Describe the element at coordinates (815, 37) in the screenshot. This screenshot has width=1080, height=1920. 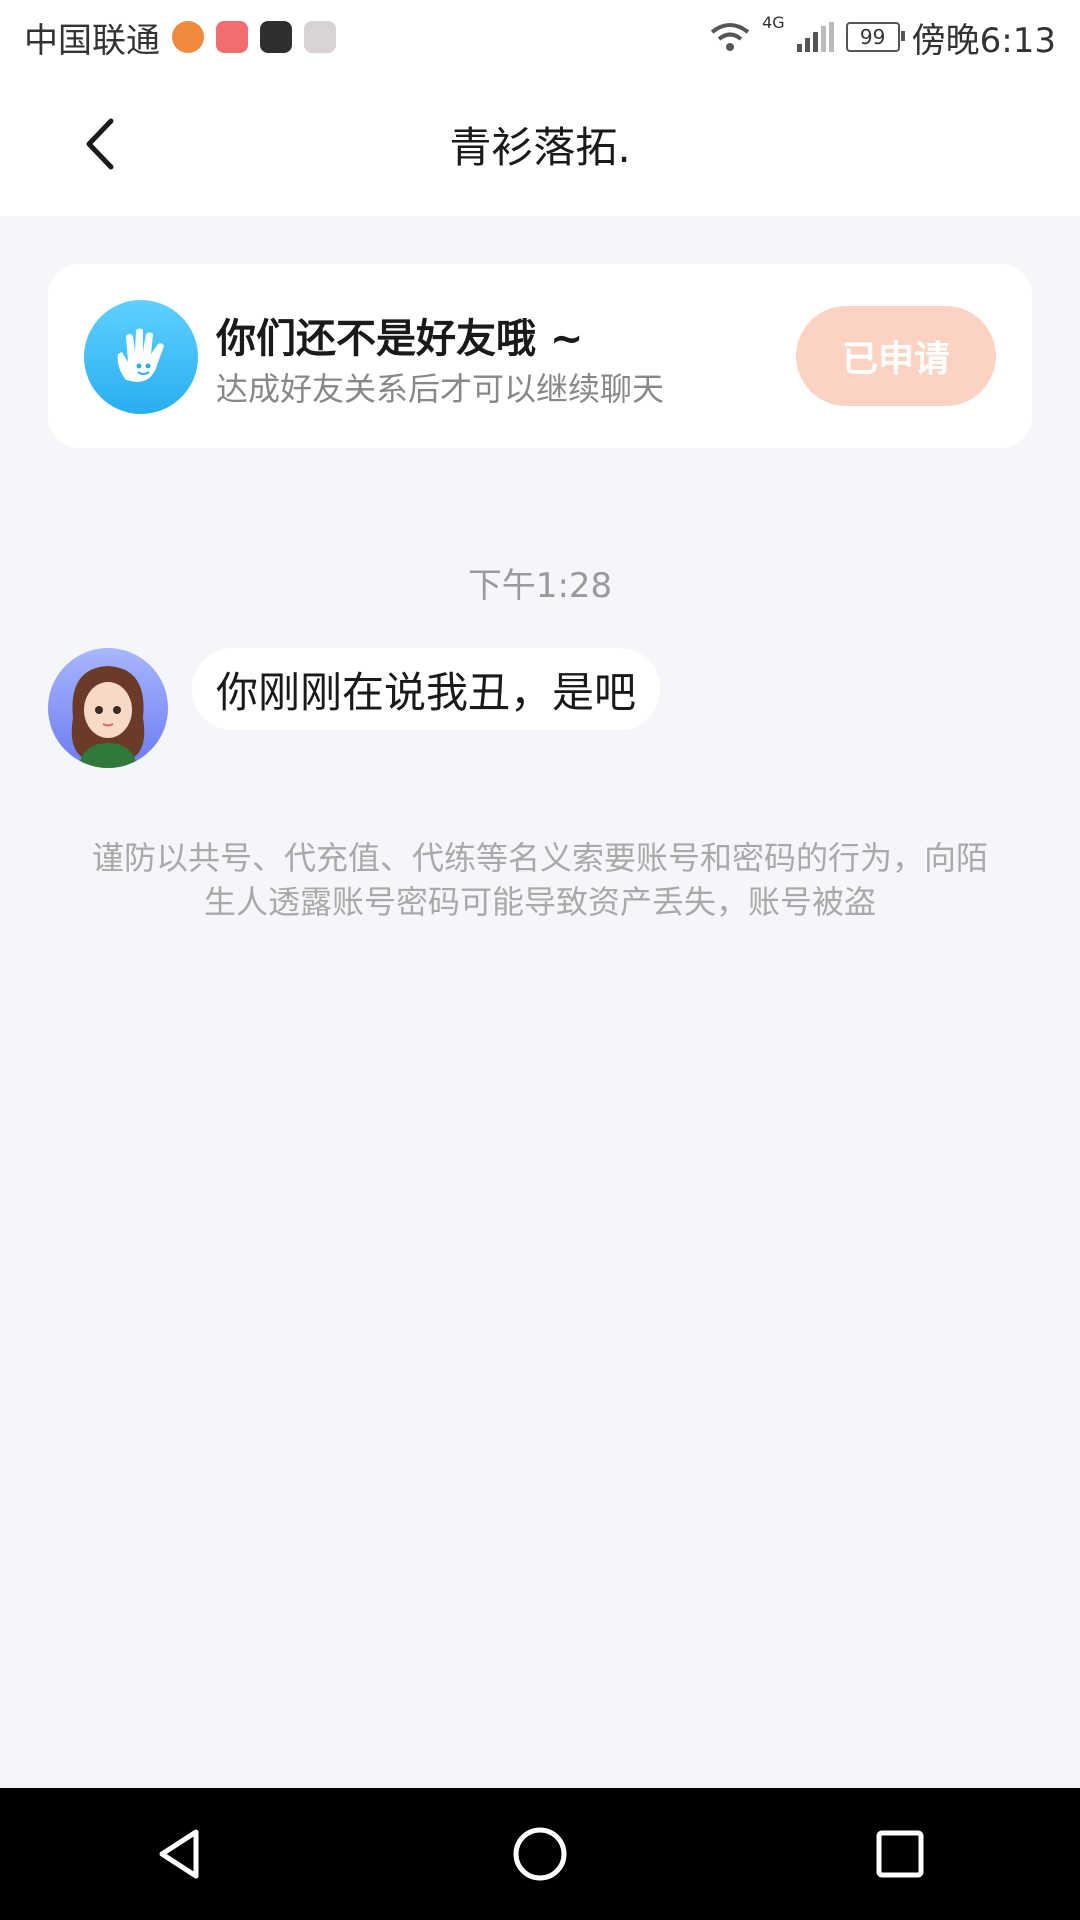
I see `signal-icon` at that location.